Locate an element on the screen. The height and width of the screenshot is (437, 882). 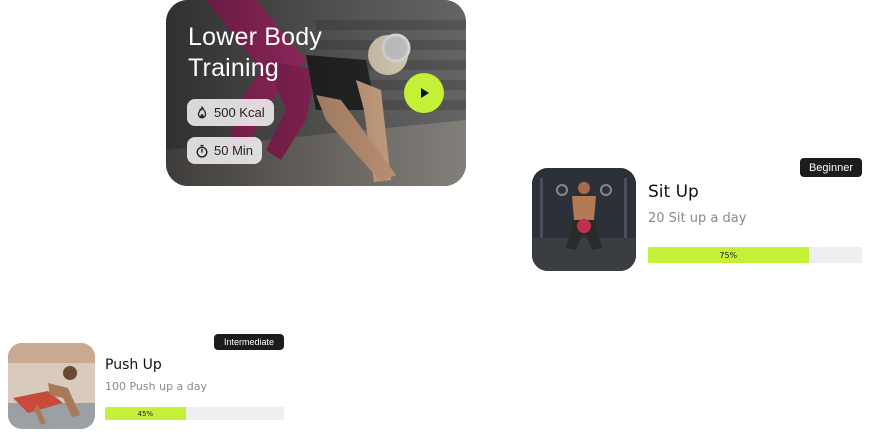
stopwatch-icon is located at coordinates (202, 151).